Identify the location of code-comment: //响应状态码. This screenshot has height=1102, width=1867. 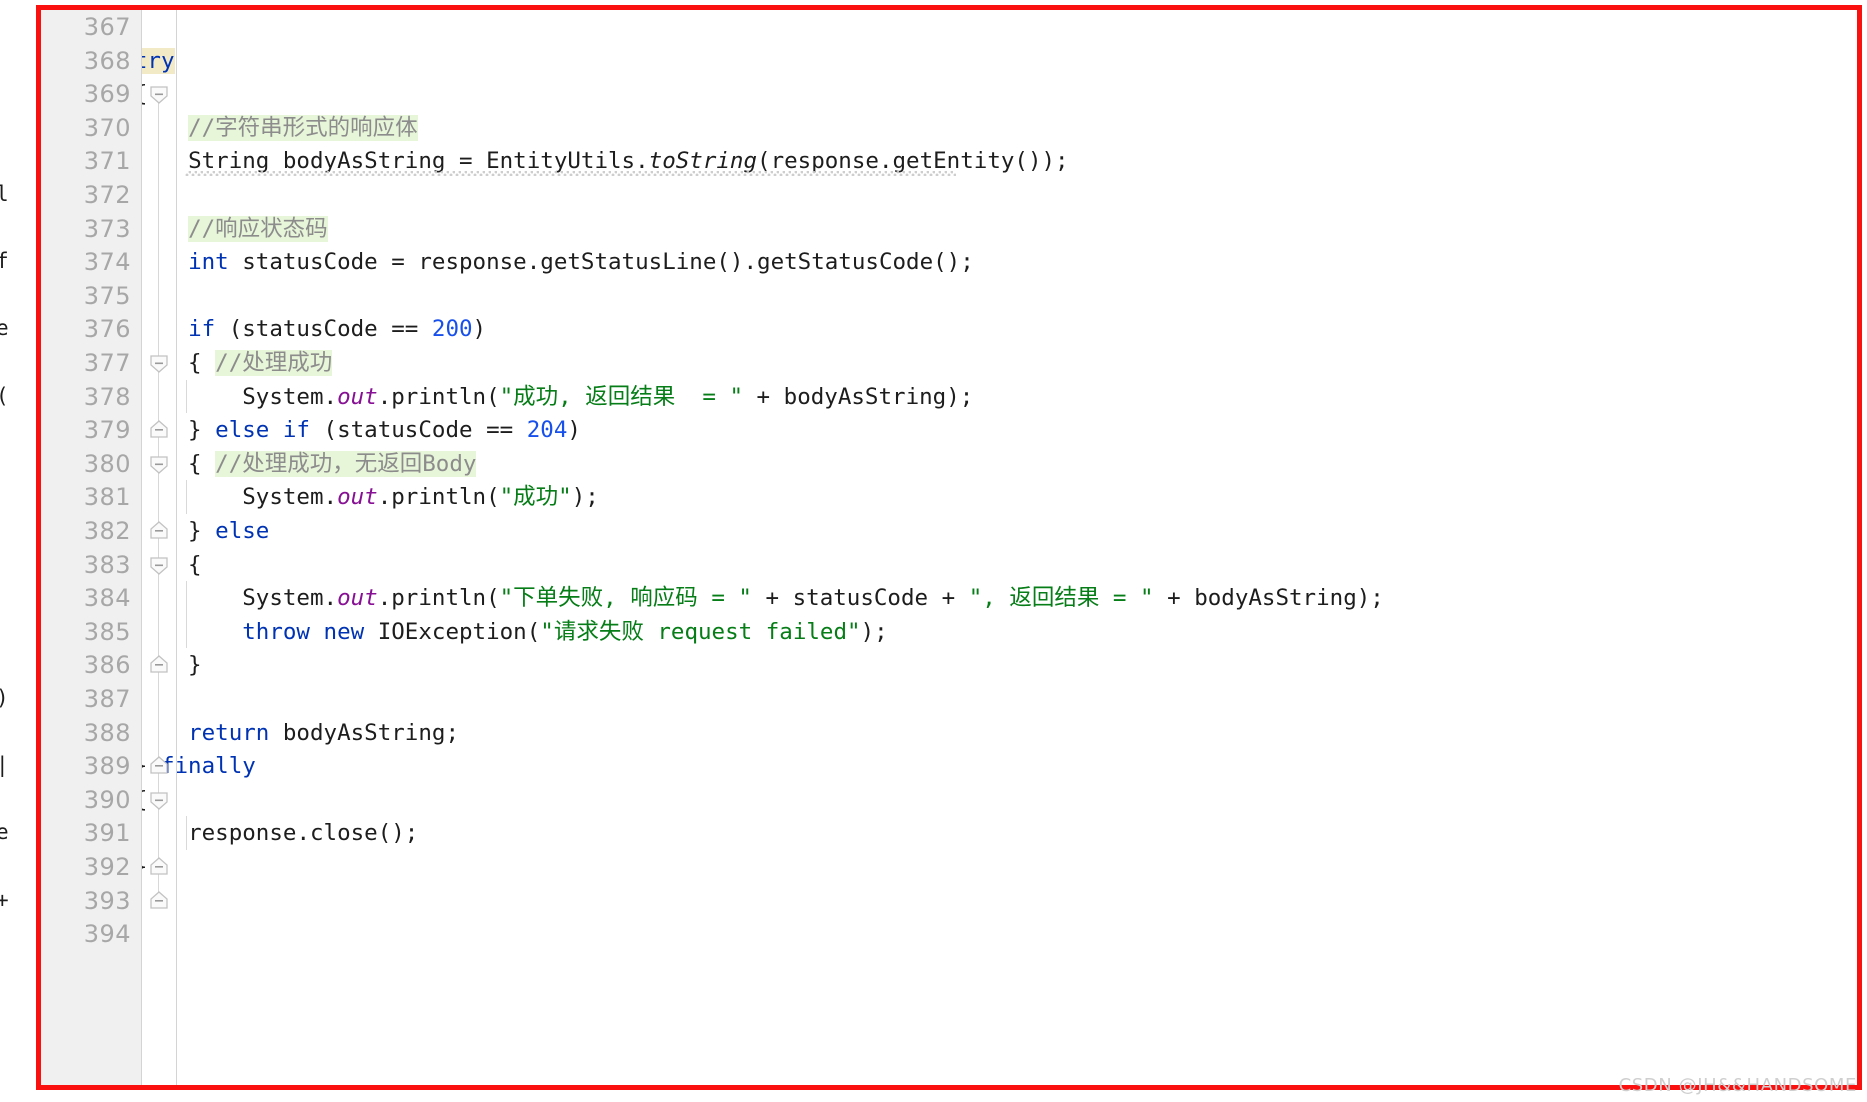
(258, 228).